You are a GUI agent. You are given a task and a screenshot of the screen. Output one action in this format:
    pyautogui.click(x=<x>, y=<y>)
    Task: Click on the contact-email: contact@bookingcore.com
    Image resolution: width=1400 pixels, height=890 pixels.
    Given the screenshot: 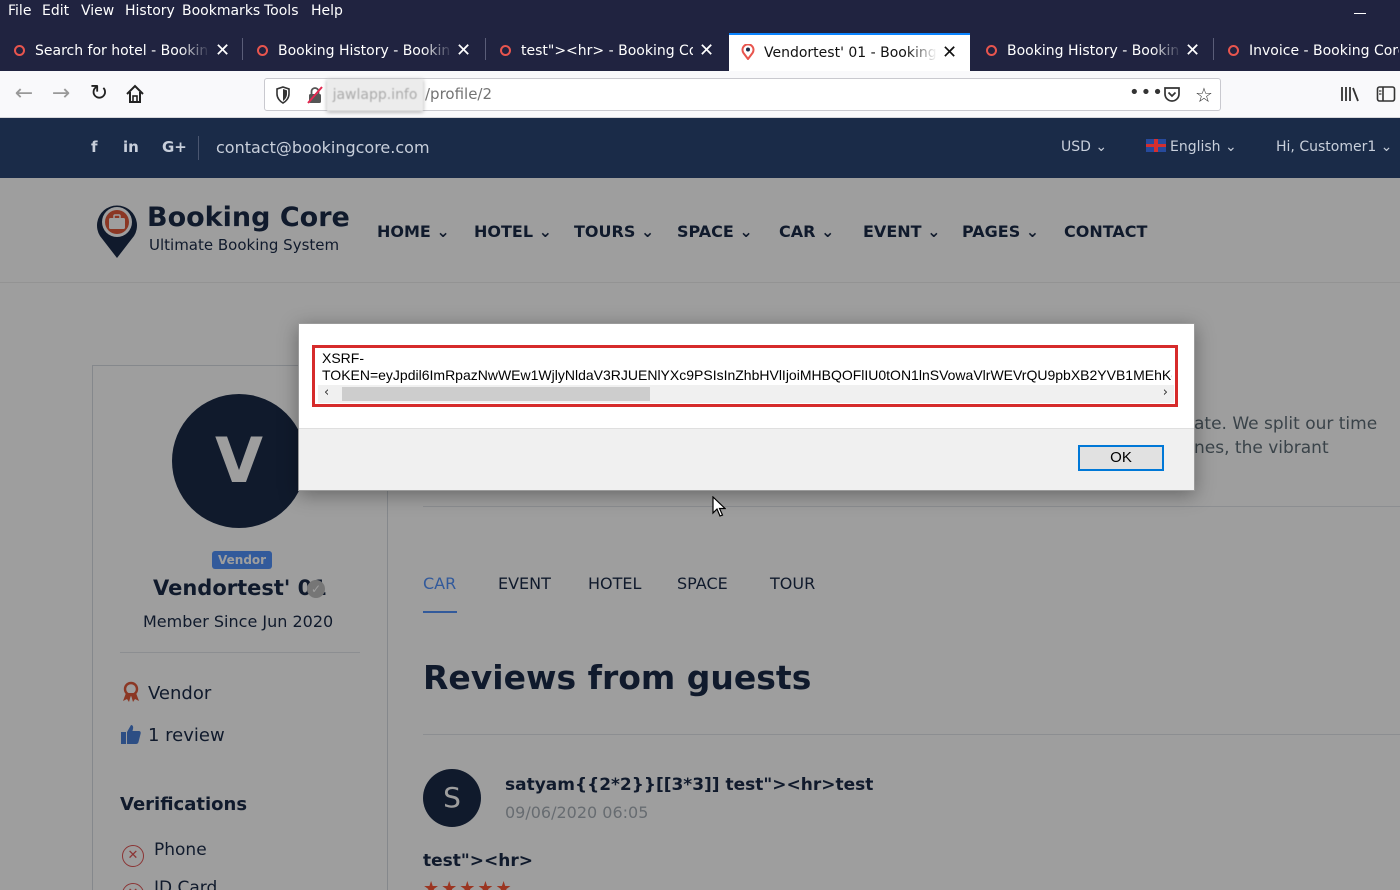 What is the action you would take?
    pyautogui.click(x=323, y=147)
    